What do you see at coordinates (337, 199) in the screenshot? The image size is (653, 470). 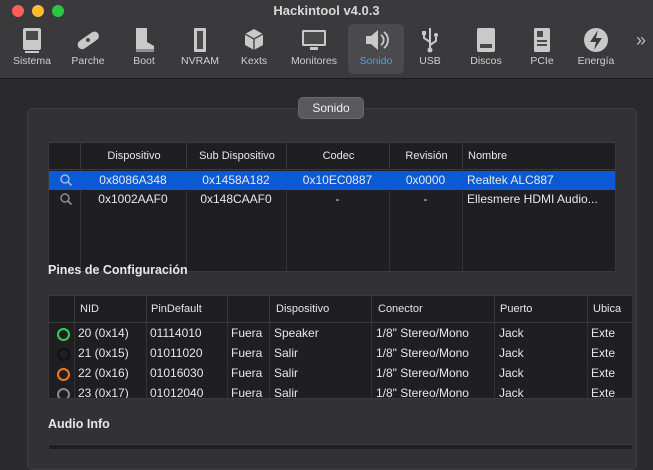 I see `cell-codec: -` at bounding box center [337, 199].